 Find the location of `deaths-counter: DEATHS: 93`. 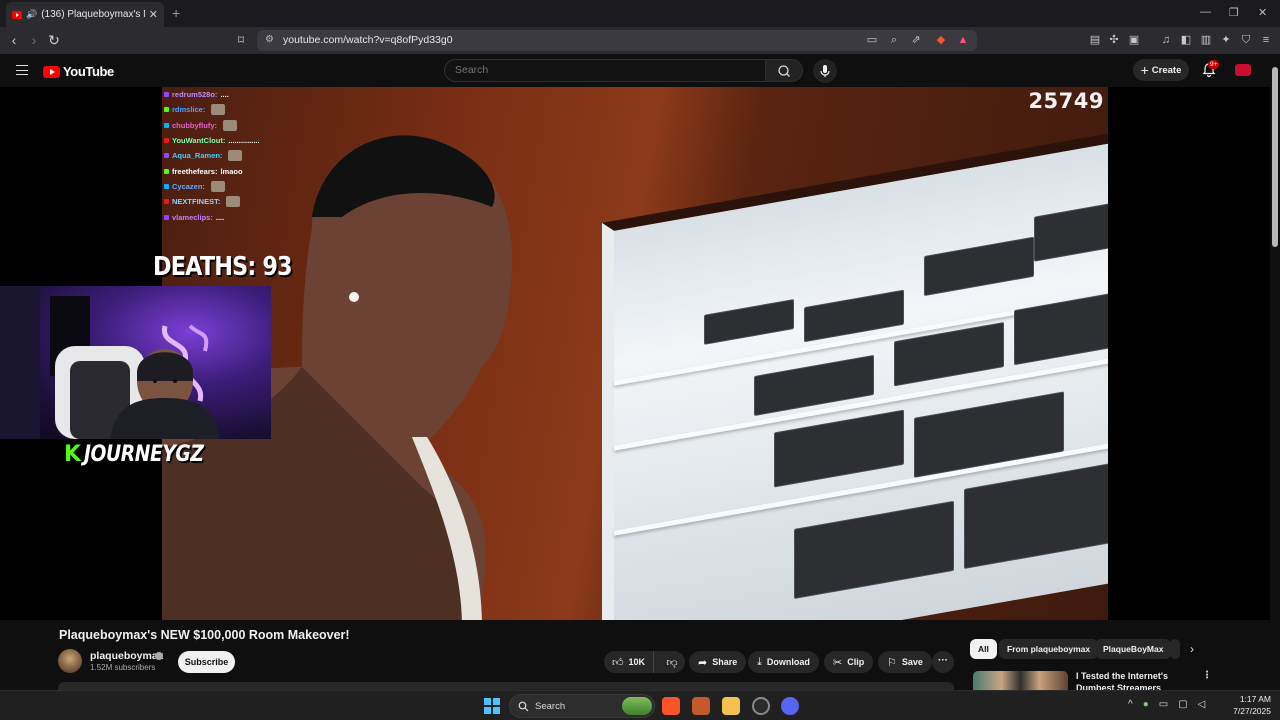

deaths-counter: DEATHS: 93 is located at coordinates (223, 267).